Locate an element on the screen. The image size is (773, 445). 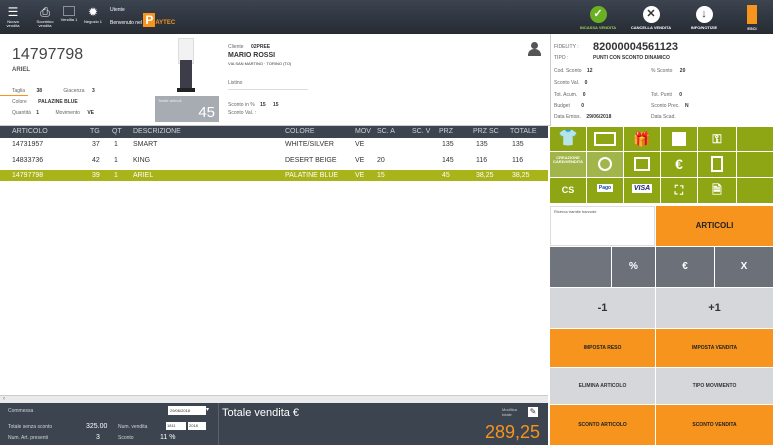
col-prz: PRZ is located at coordinates (446, 131).